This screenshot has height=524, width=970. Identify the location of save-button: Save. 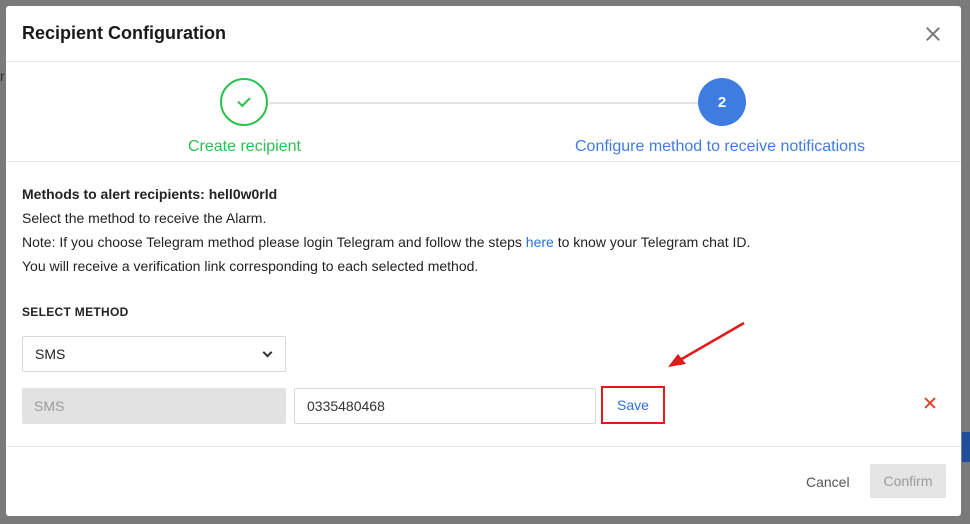
(633, 405).